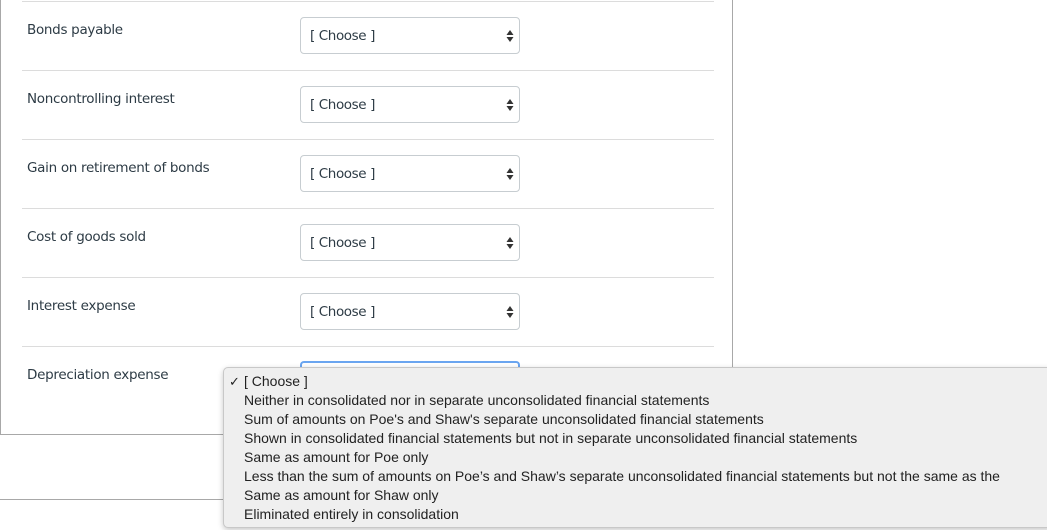  What do you see at coordinates (75, 30) in the screenshot?
I see `row-label-bonds-payable: Bonds payable` at bounding box center [75, 30].